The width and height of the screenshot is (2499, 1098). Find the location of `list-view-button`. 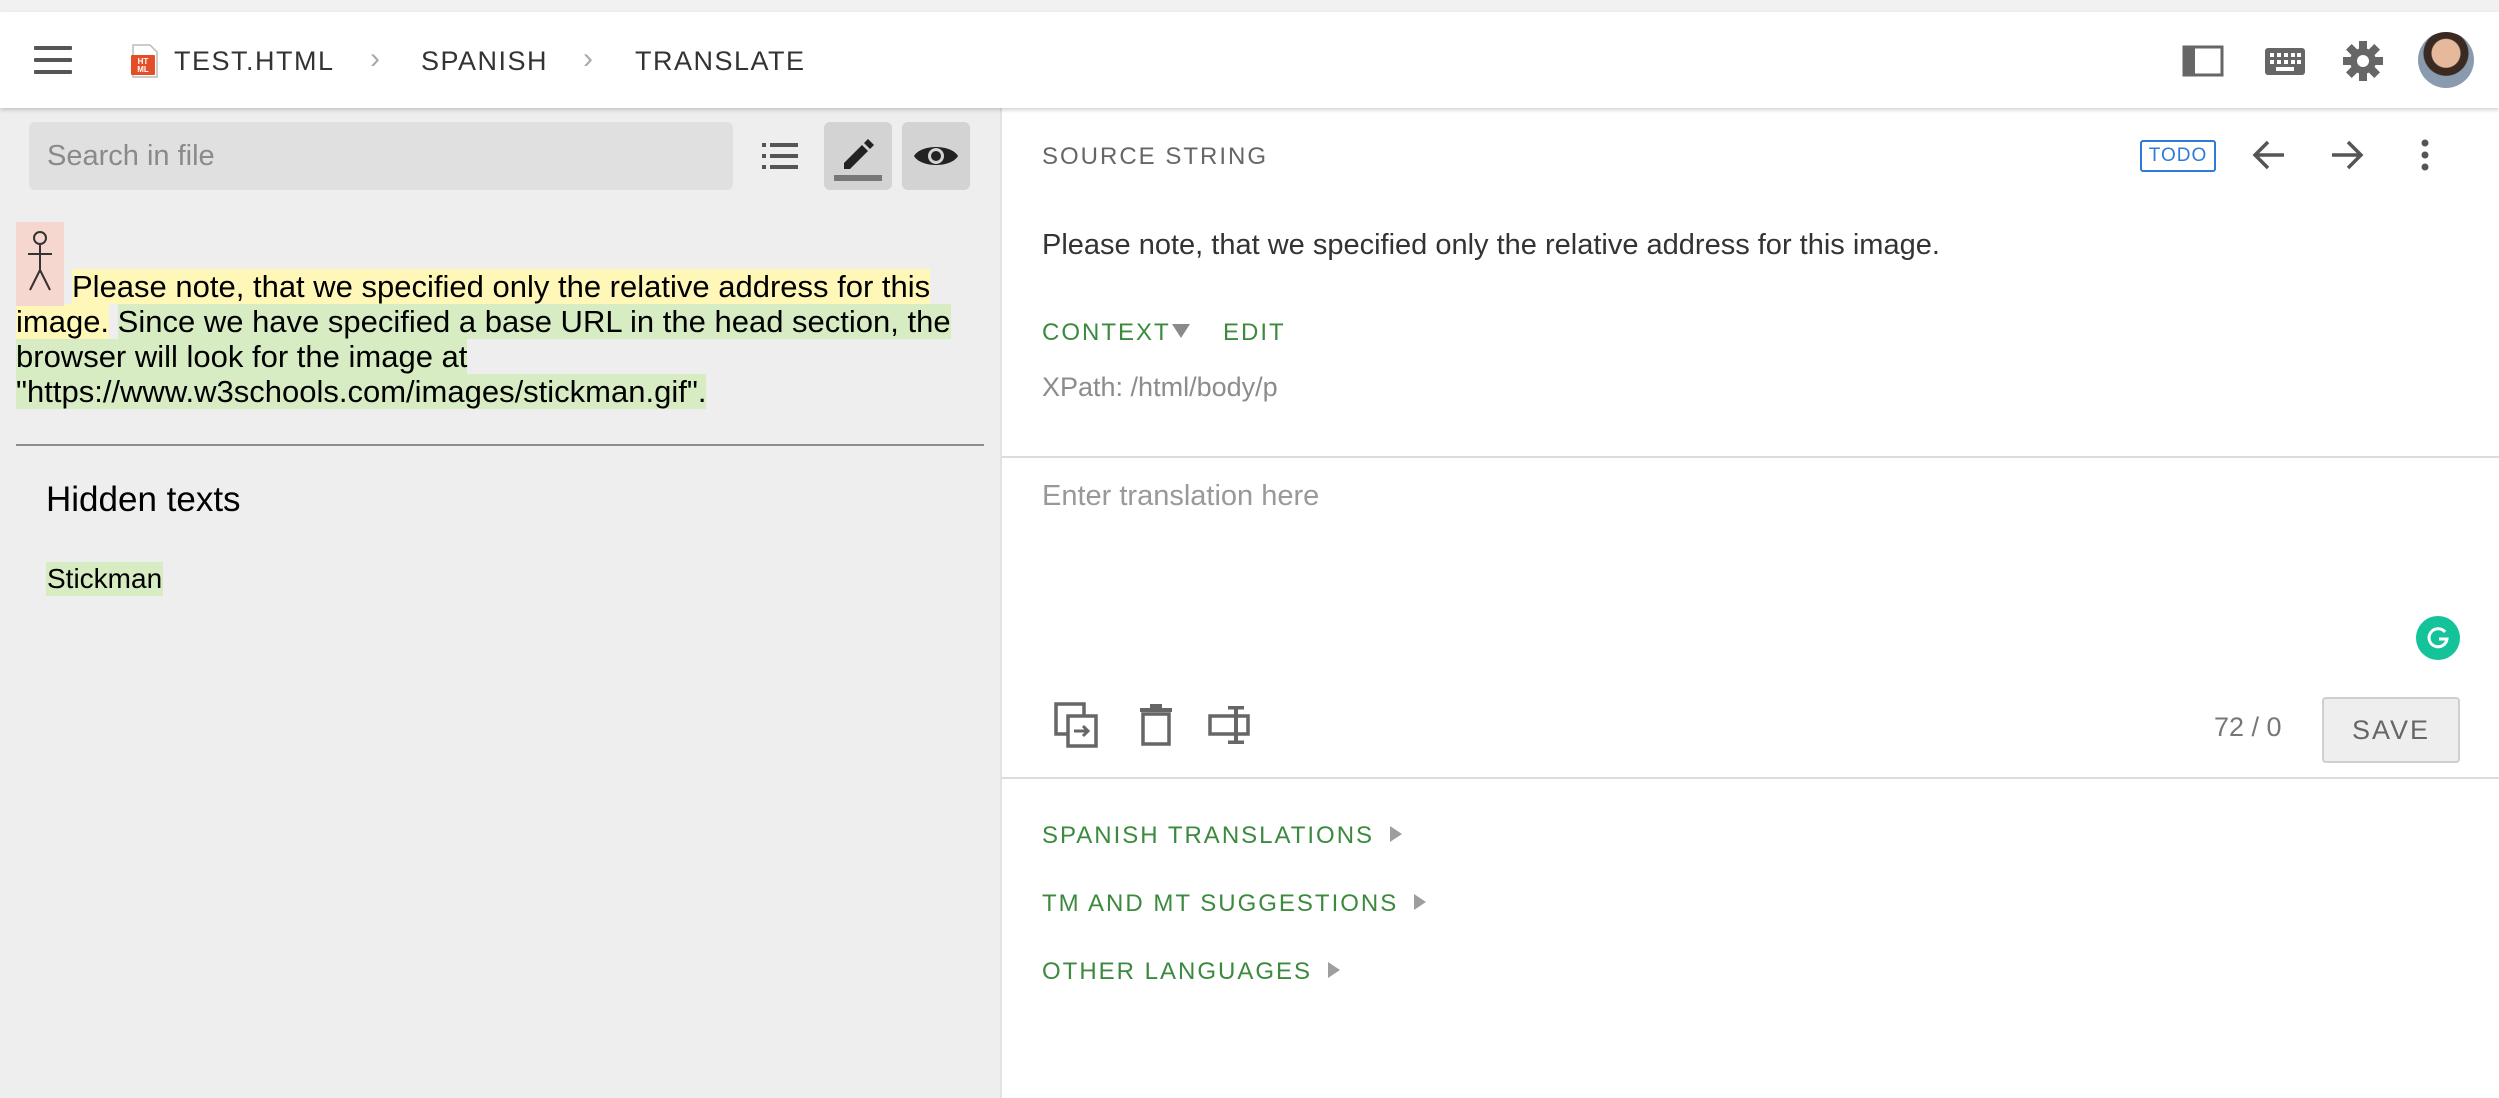

list-view-button is located at coordinates (780, 156).